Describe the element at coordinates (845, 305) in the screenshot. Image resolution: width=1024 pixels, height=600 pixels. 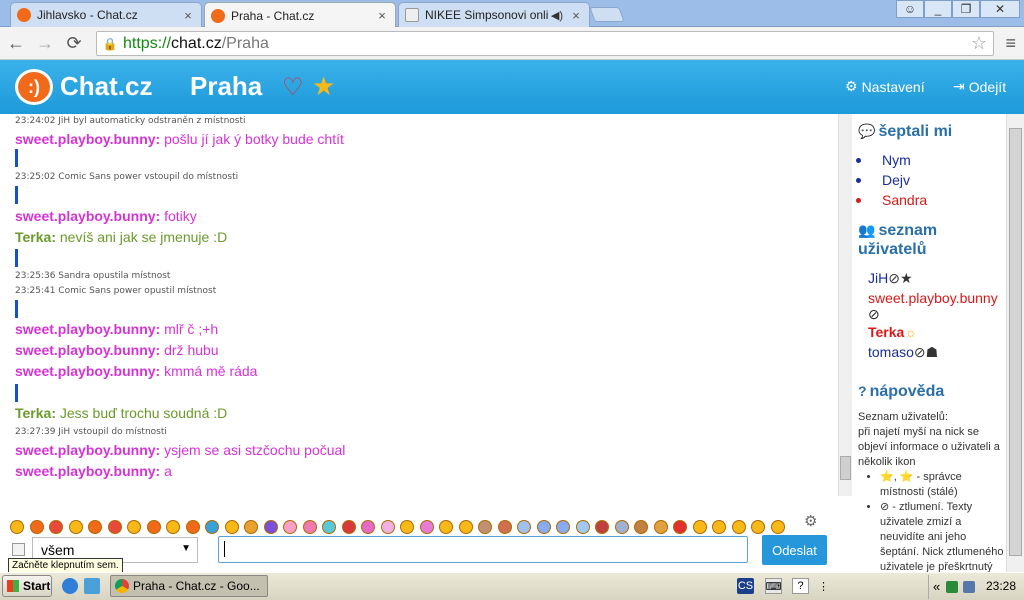
I see `chat-scrollbar` at that location.